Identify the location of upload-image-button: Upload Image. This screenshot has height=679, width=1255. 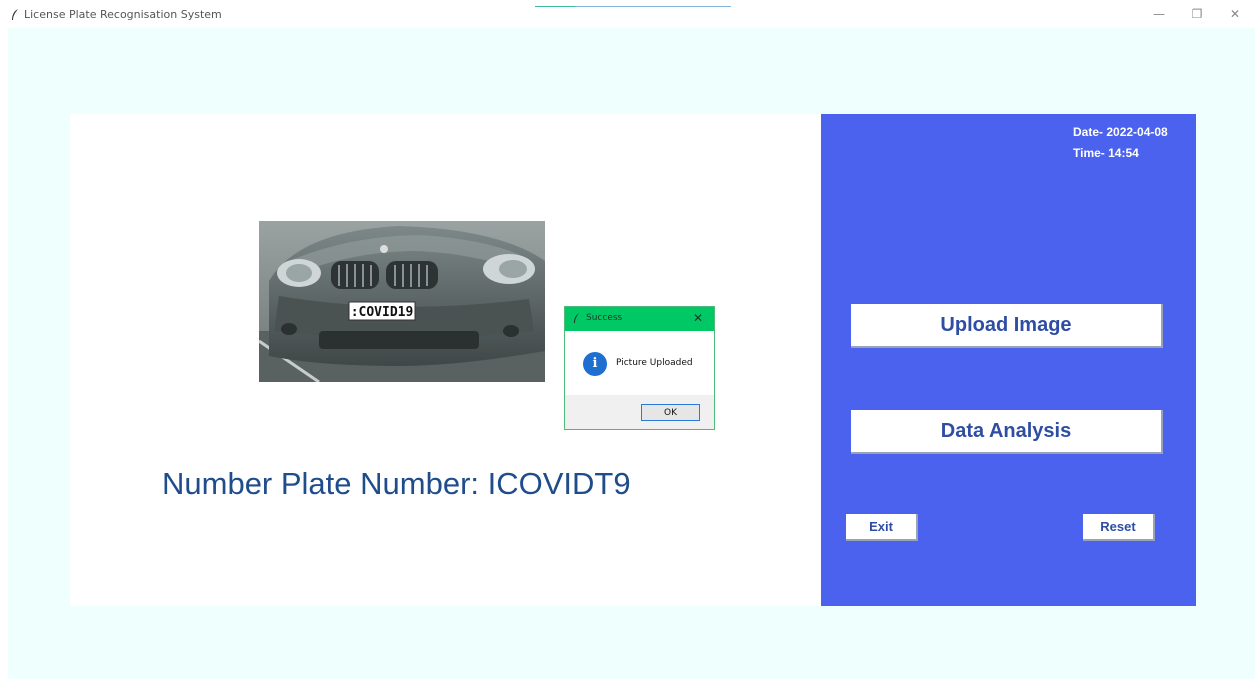
(1007, 326).